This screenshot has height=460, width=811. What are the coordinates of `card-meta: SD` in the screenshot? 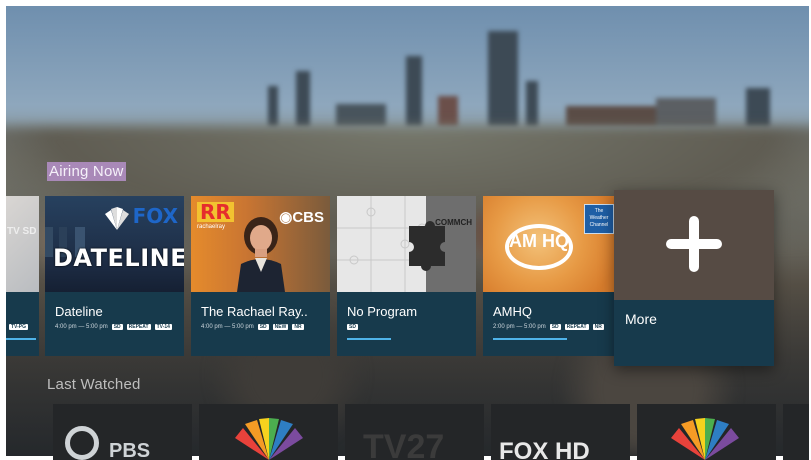 It's located at (352, 327).